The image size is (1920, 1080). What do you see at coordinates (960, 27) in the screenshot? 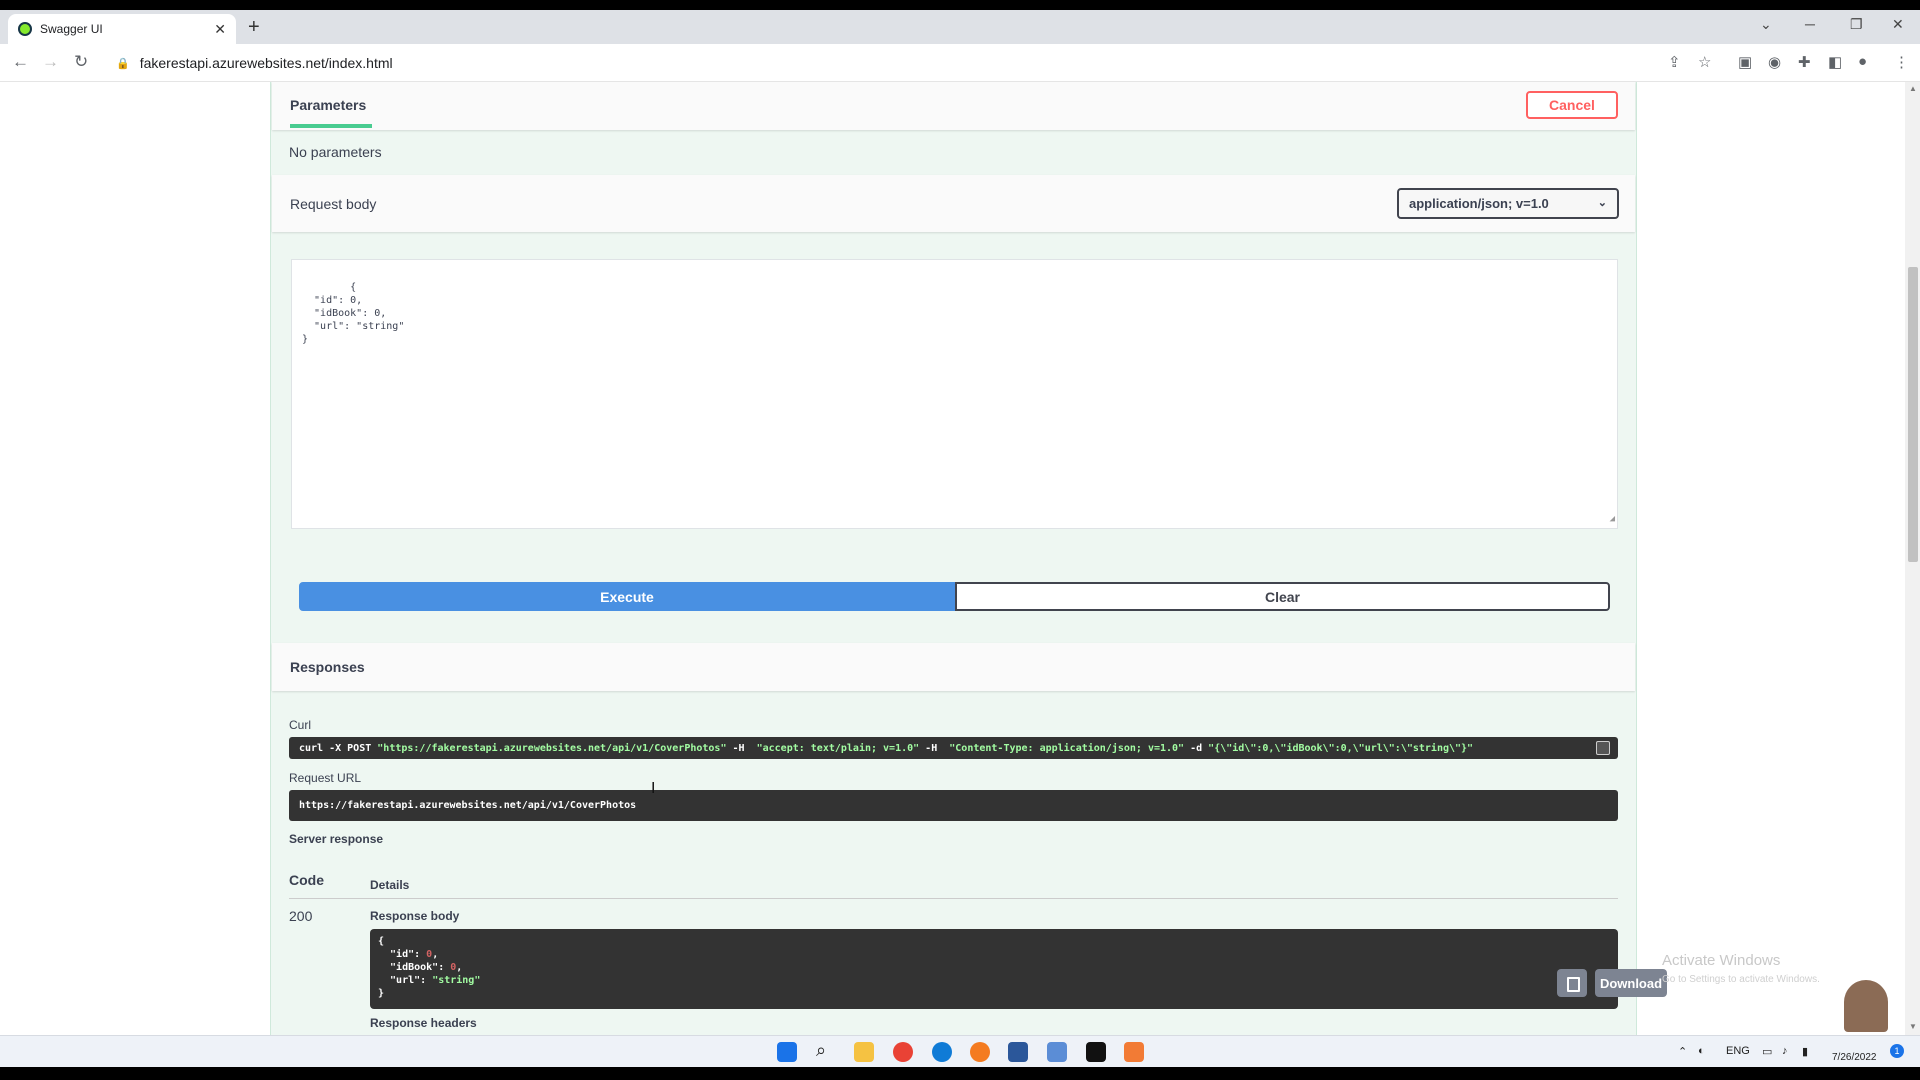
I see `browser-tab-bar: Swagger UI ✕ + ⌄ ─ ❐ ✕` at bounding box center [960, 27].